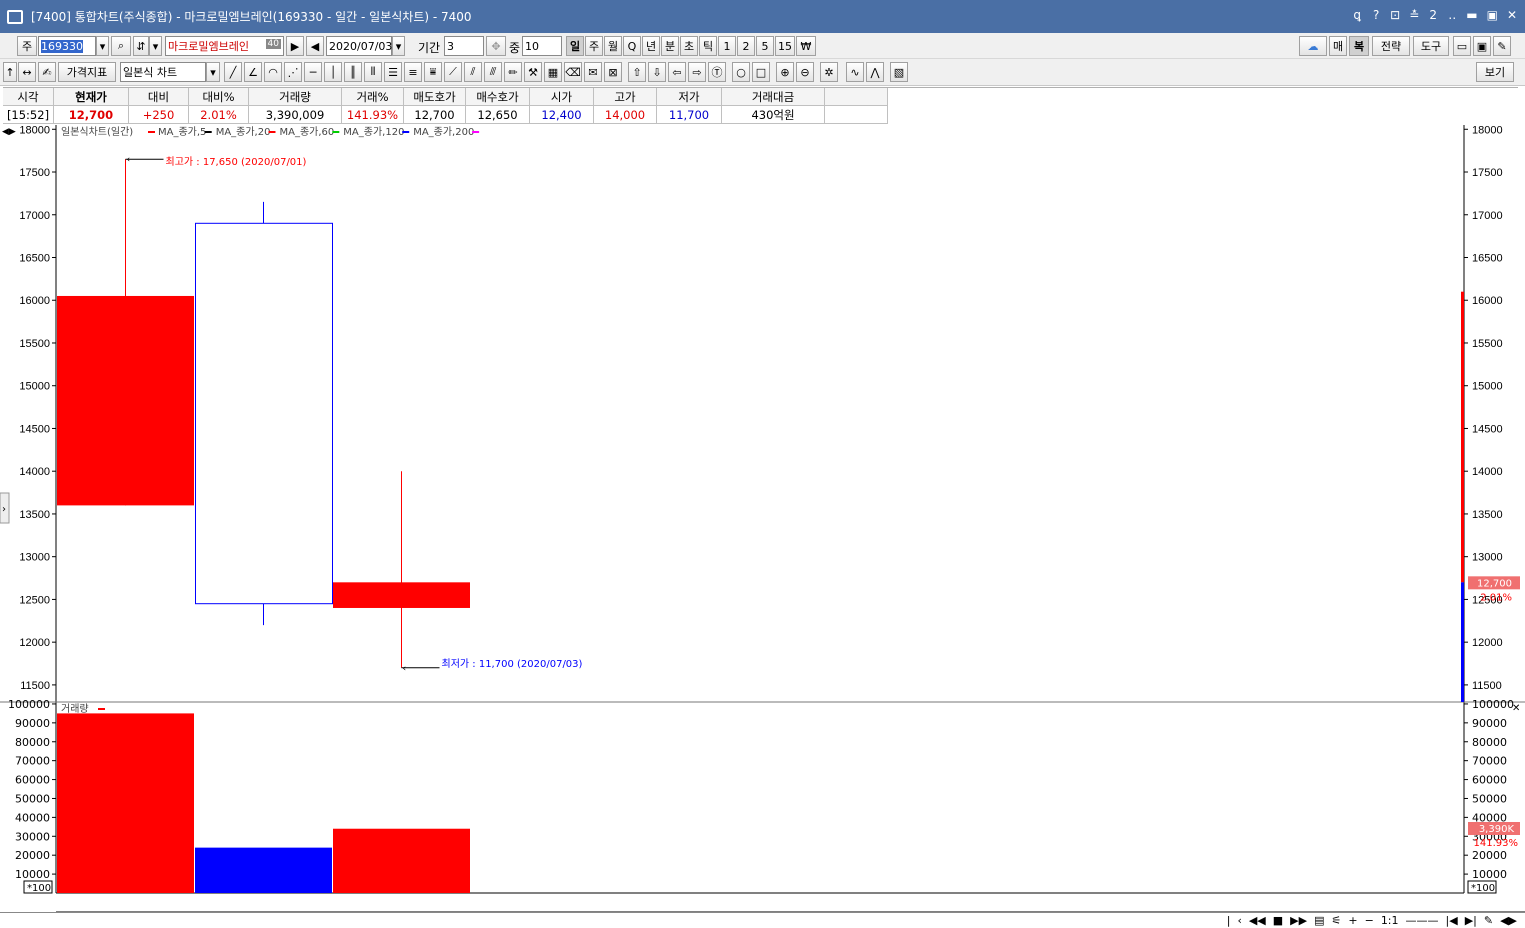  What do you see at coordinates (87, 72) in the screenshot?
I see `indicator-button: 가격지표` at bounding box center [87, 72].